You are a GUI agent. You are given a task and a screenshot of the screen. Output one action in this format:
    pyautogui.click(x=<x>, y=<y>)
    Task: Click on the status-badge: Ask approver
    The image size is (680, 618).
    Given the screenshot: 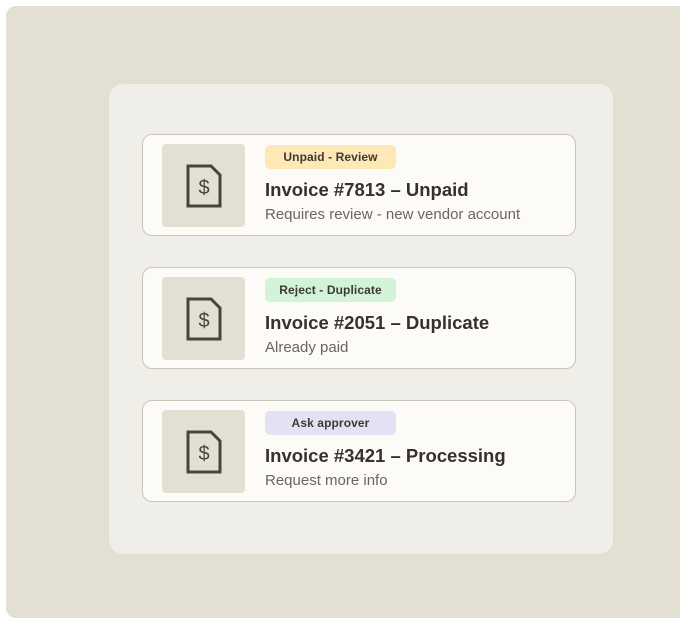 What is the action you would take?
    pyautogui.click(x=330, y=423)
    